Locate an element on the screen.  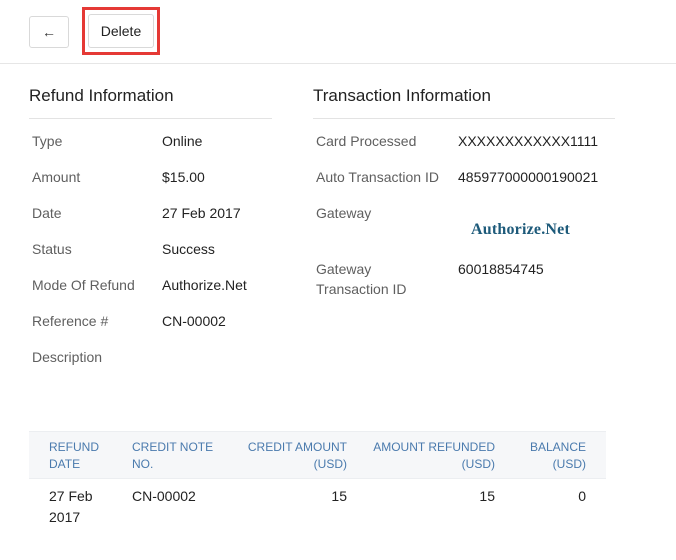
header-amount-refunded-line1: AMOUNT REFUNDED is located at coordinates (434, 447).